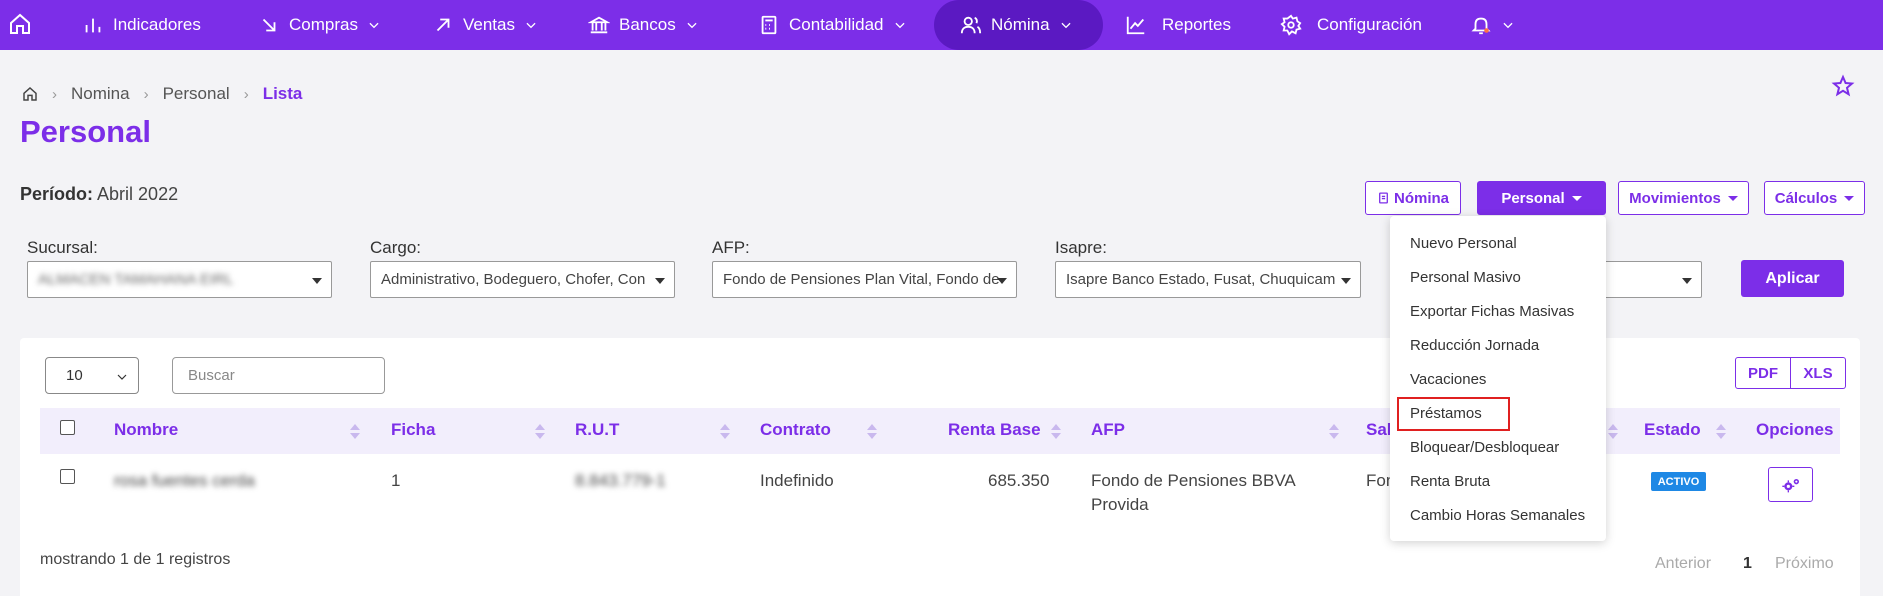  What do you see at coordinates (1818, 373) in the screenshot?
I see `export-xls-button: XLS` at bounding box center [1818, 373].